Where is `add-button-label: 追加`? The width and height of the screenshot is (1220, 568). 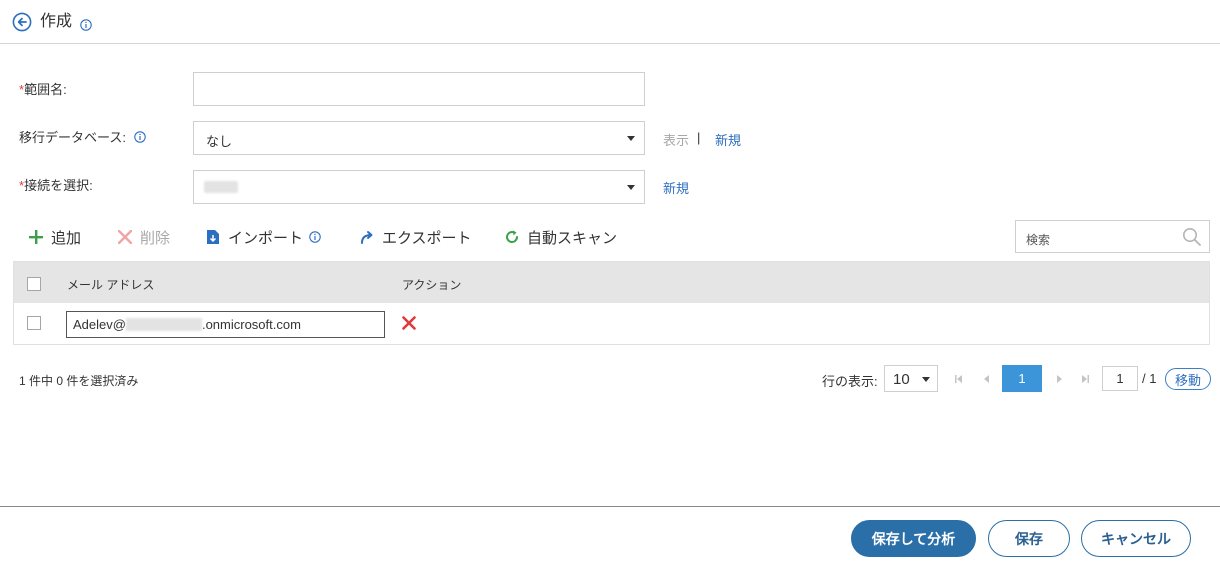
add-button-label: 追加 is located at coordinates (66, 238).